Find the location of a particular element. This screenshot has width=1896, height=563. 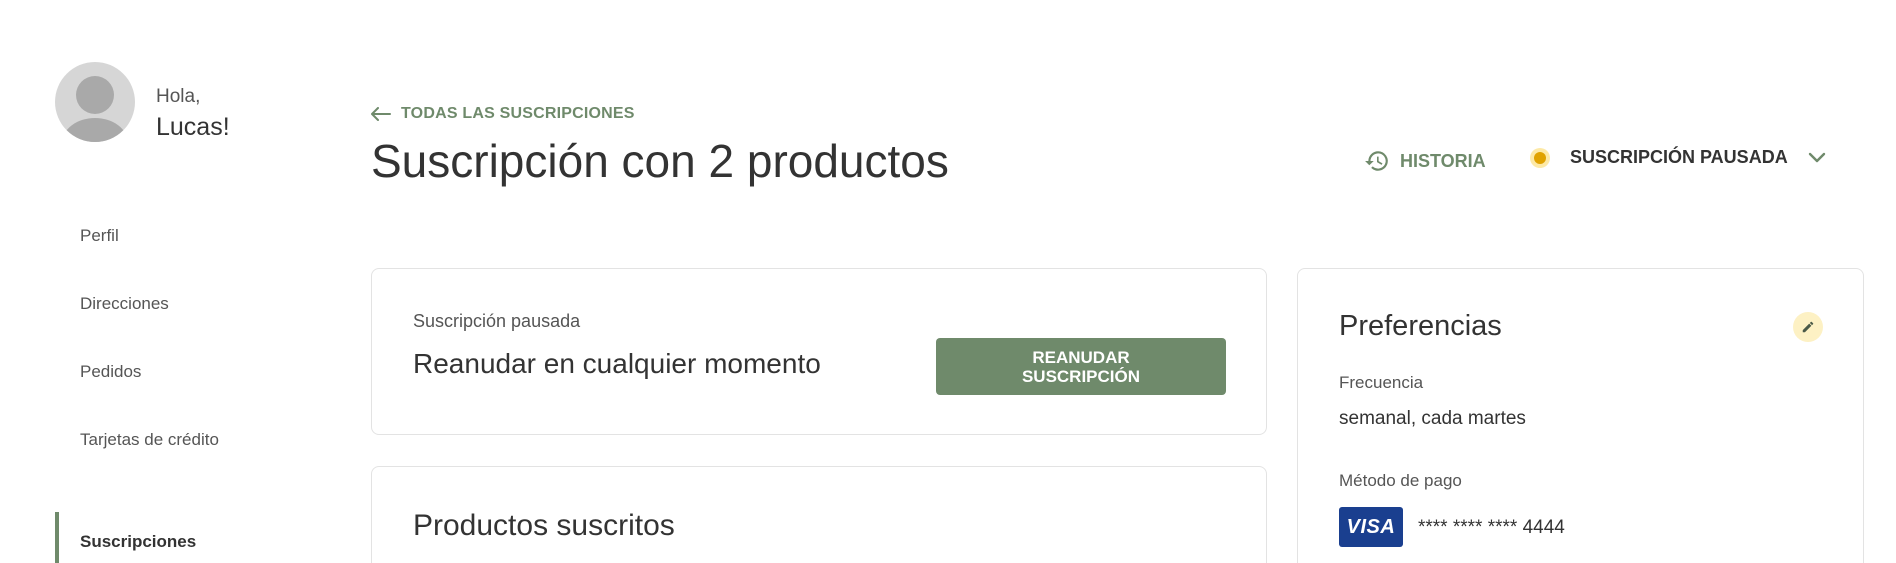

resume-subscription-button: REANUDAR SUSCRIPCIÓN is located at coordinates (1081, 366).